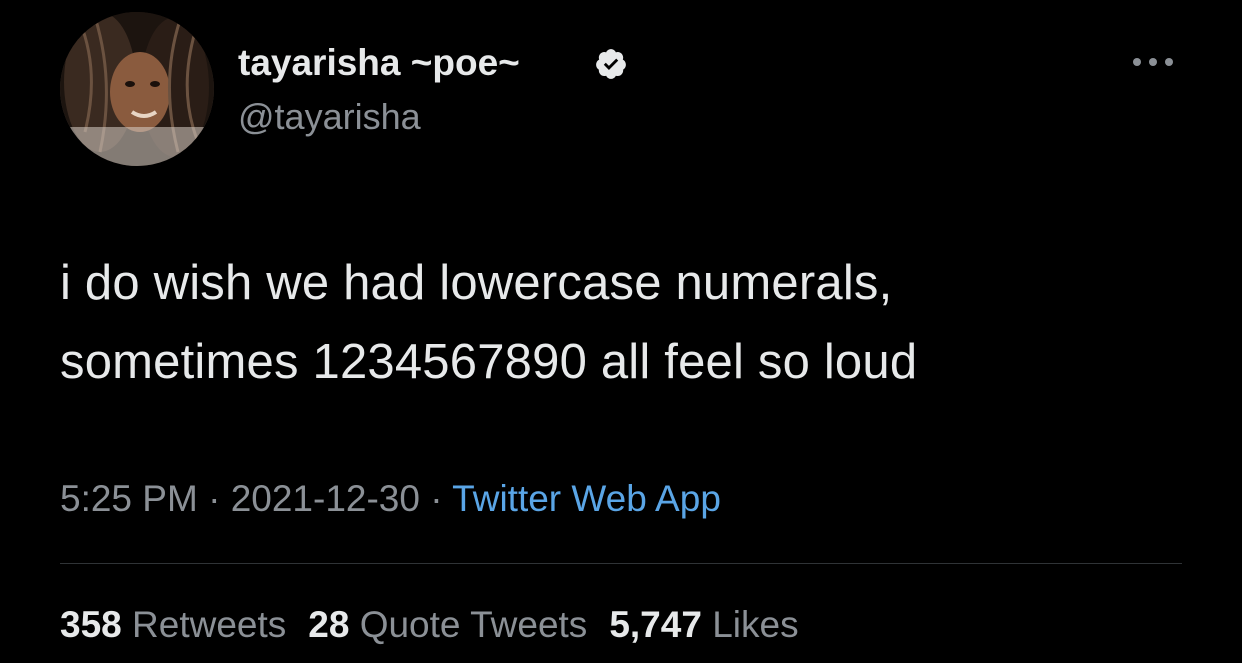 This screenshot has height=663, width=1242. I want to click on retweets-stat: 358 Retweets, so click(173, 624).